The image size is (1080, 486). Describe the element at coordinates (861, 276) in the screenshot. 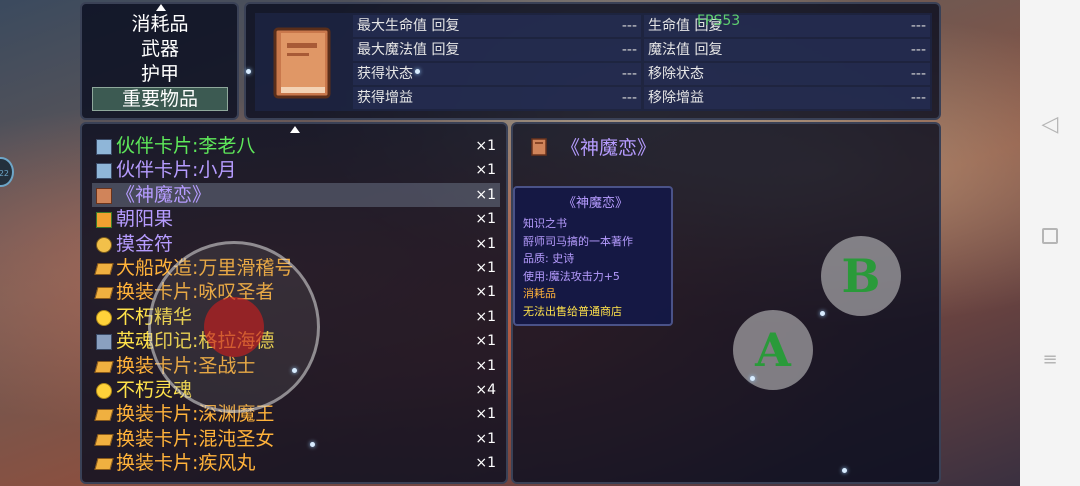

I see `b-button: B` at that location.